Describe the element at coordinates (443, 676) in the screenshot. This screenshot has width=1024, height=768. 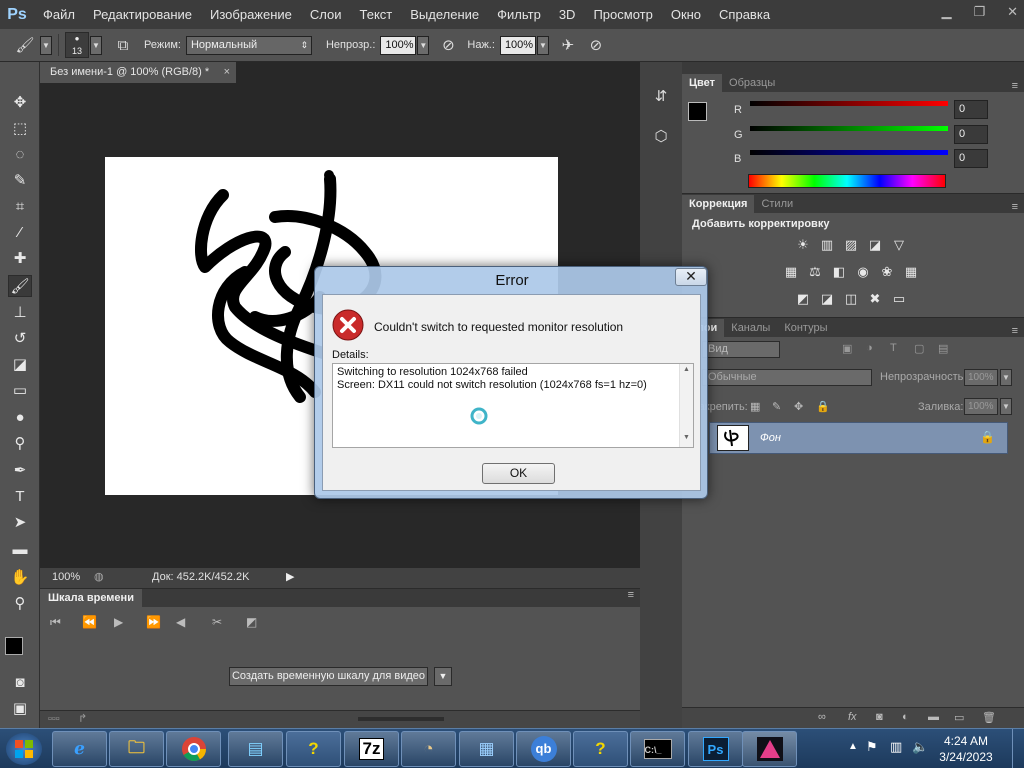
I see `timeline-mode-dropdown-icon: ▼` at that location.